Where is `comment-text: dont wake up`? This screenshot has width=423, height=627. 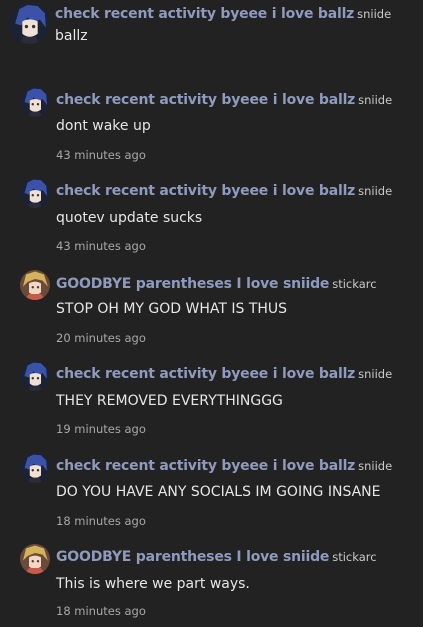 comment-text: dont wake up is located at coordinates (103, 126).